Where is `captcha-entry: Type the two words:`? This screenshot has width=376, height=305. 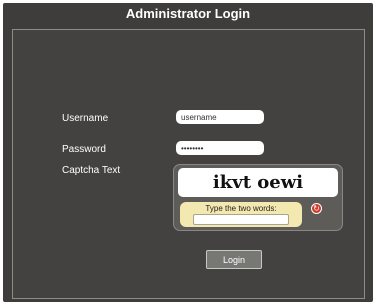
captcha-entry: Type the two words: is located at coordinates (241, 214).